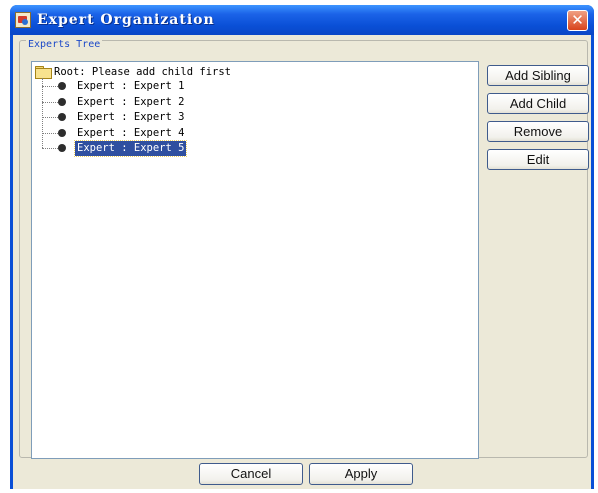  Describe the element at coordinates (577, 20) in the screenshot. I see `close-button: ✕` at that location.